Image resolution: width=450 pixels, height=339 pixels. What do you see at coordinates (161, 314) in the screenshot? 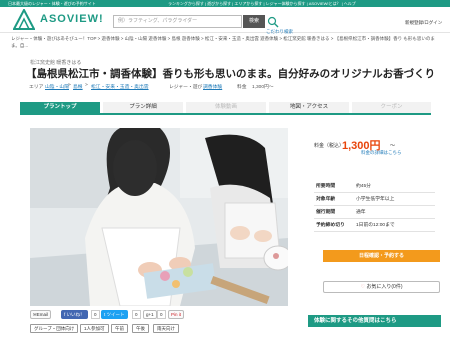
I see `gplus-count: 0` at bounding box center [161, 314].